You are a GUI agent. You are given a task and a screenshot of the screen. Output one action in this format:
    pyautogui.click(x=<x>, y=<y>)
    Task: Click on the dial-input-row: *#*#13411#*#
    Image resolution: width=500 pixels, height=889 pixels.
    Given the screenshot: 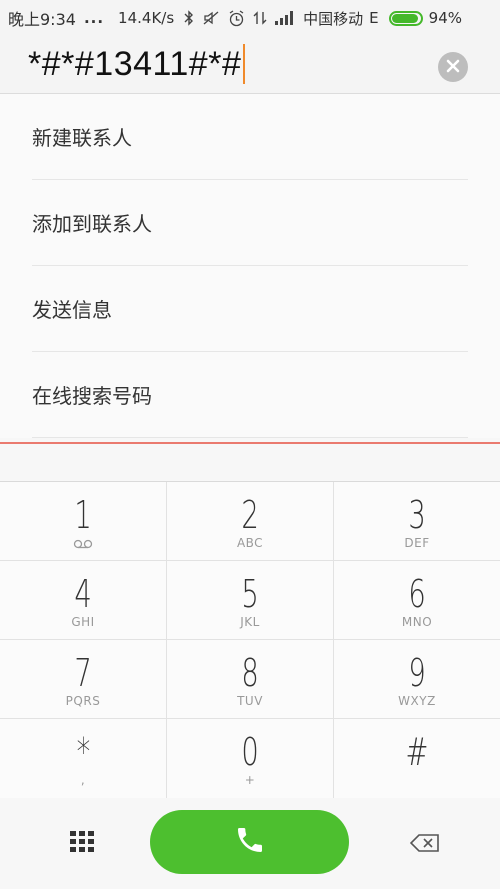 What is the action you would take?
    pyautogui.click(x=250, y=65)
    